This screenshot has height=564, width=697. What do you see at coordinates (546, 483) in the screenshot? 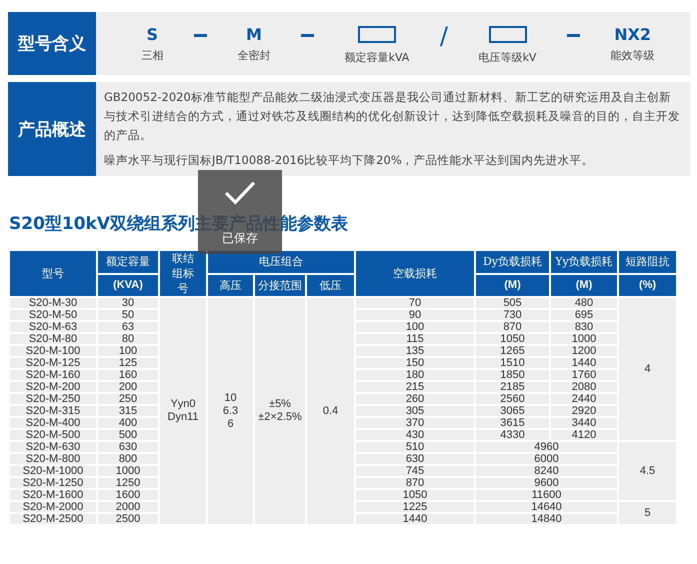
I see `table-cell: 9600` at bounding box center [546, 483].